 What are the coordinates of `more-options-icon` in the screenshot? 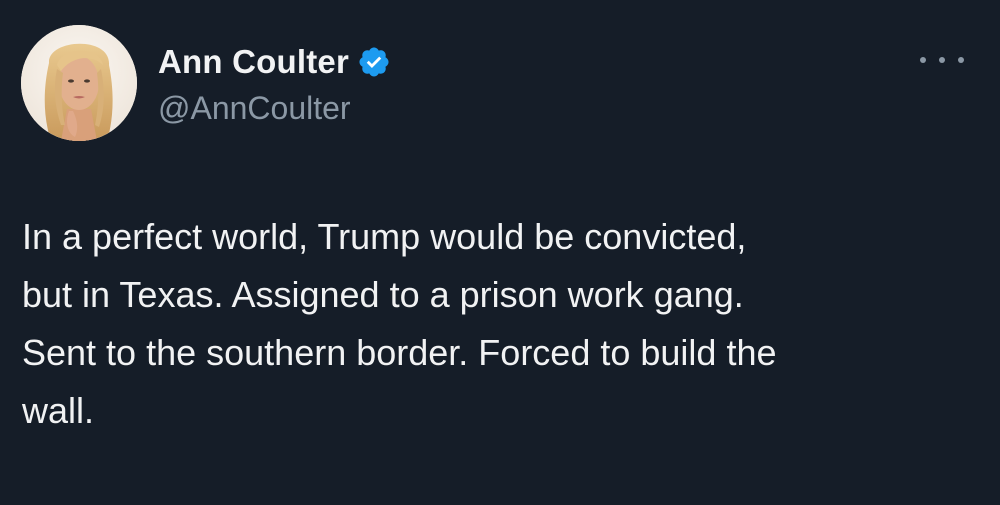 It's located at (942, 60).